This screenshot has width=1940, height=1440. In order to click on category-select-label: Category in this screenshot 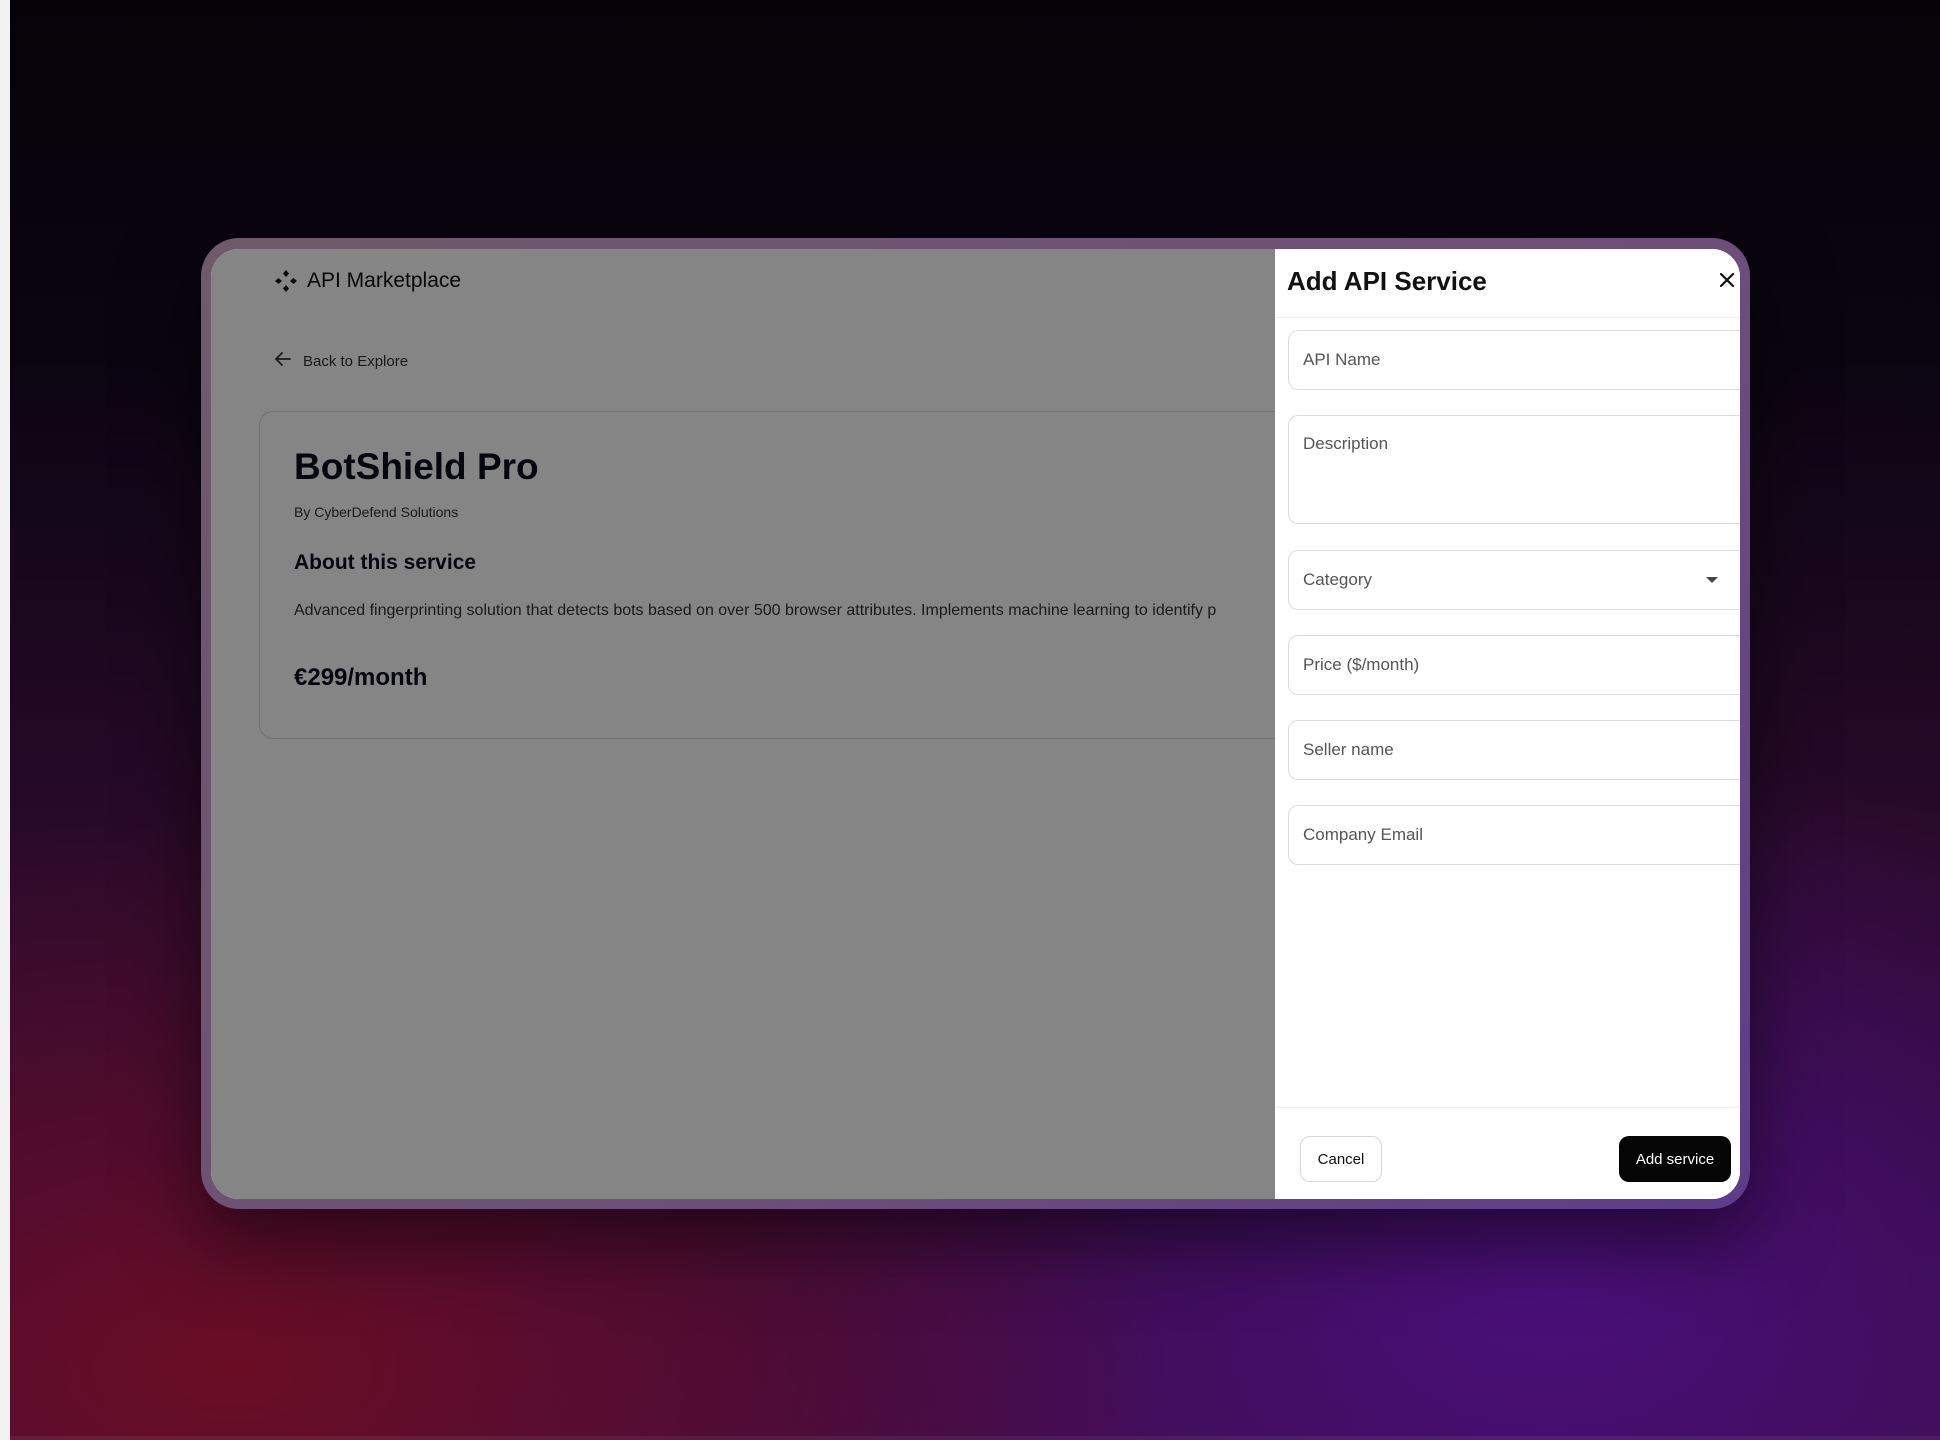, I will do `click(1337, 579)`.